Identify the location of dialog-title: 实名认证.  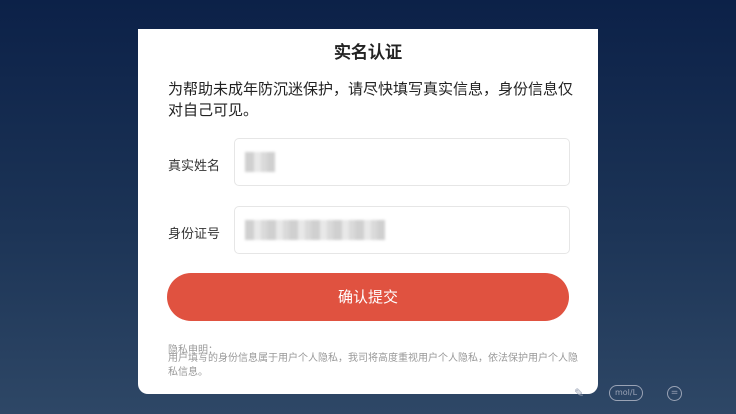
(368, 53).